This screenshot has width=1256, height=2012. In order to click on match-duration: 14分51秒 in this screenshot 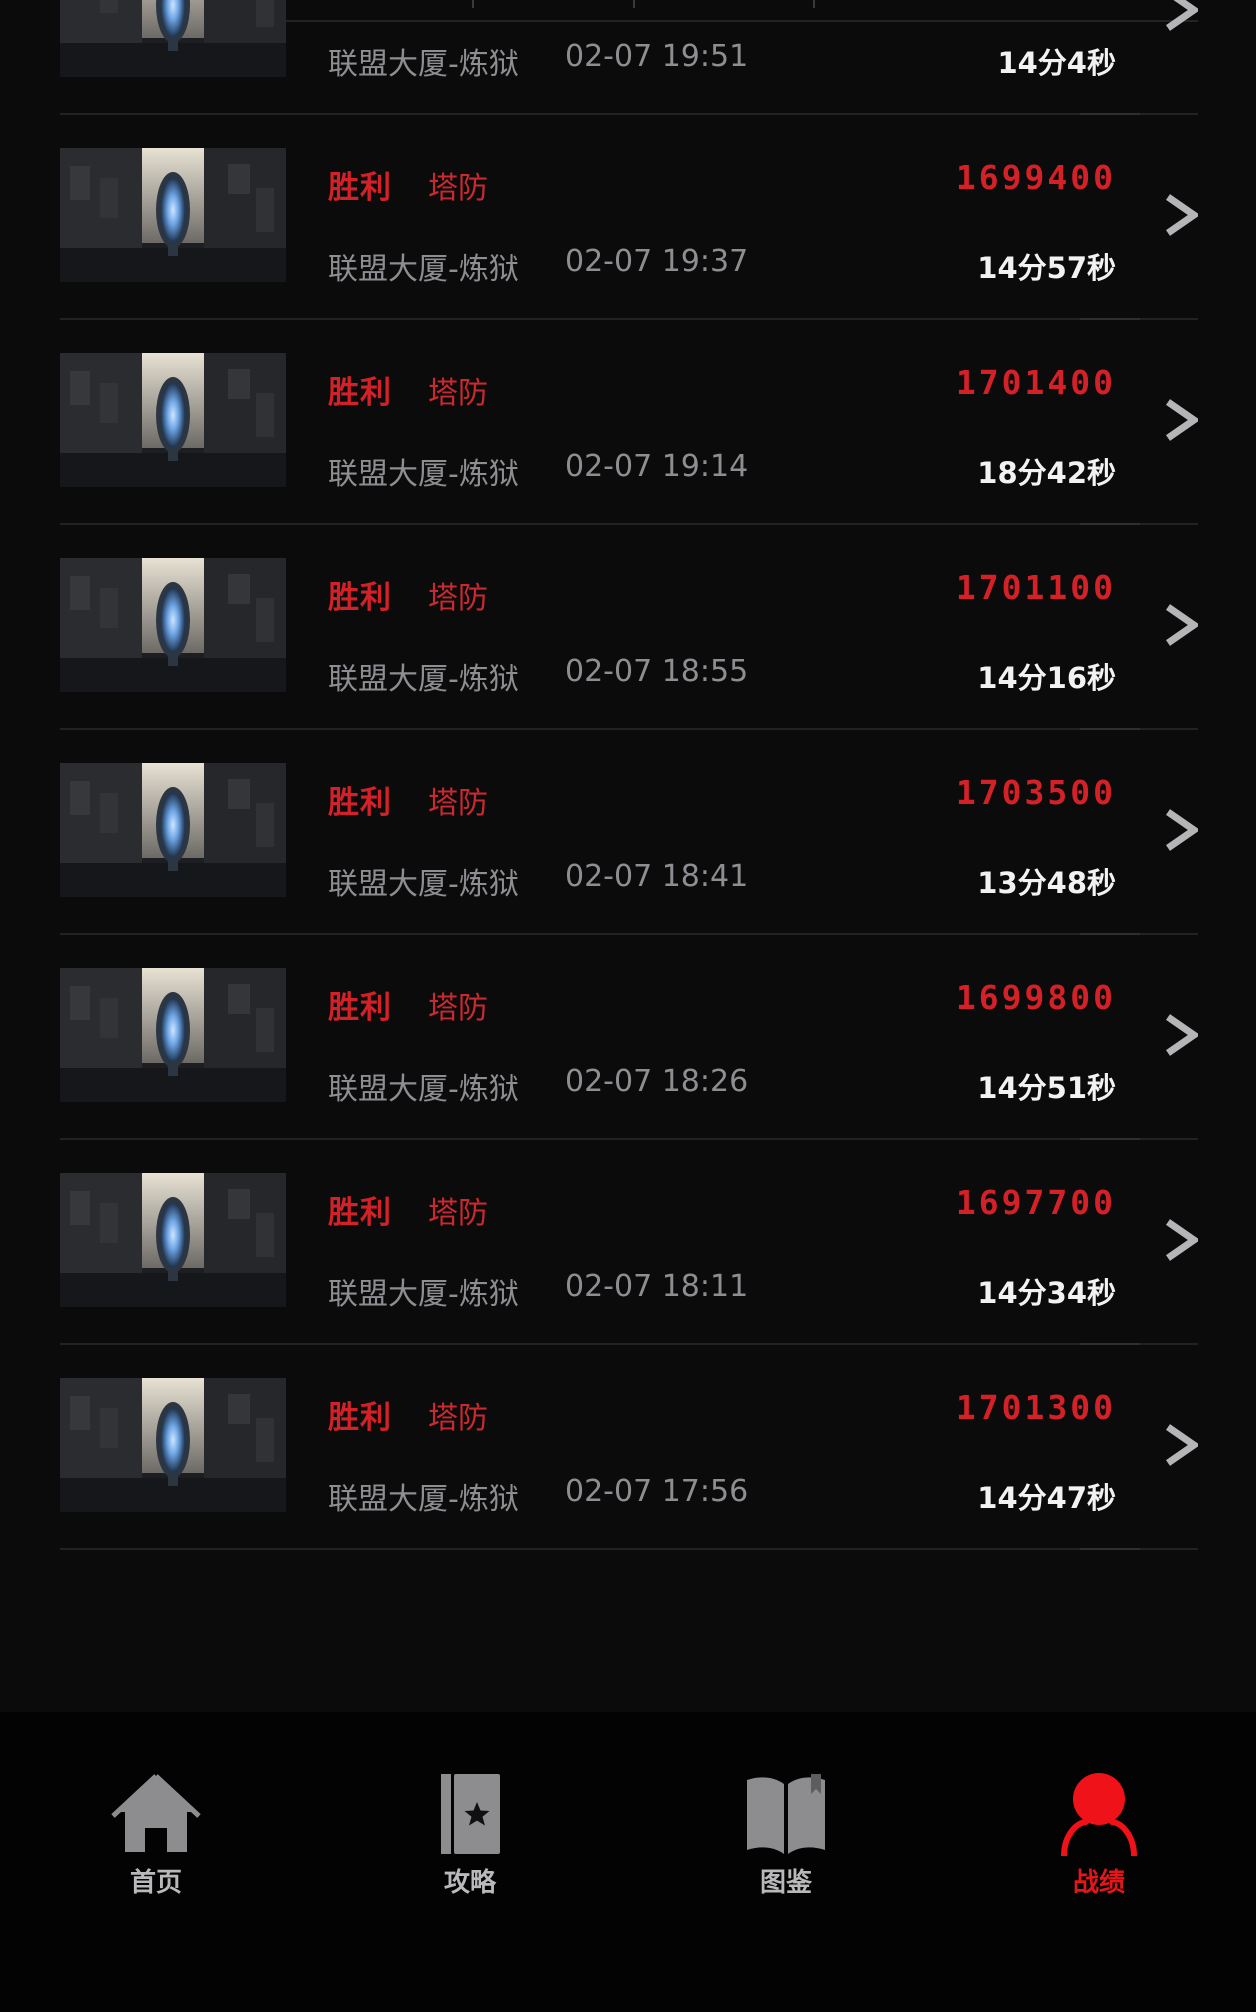, I will do `click(1046, 1088)`.